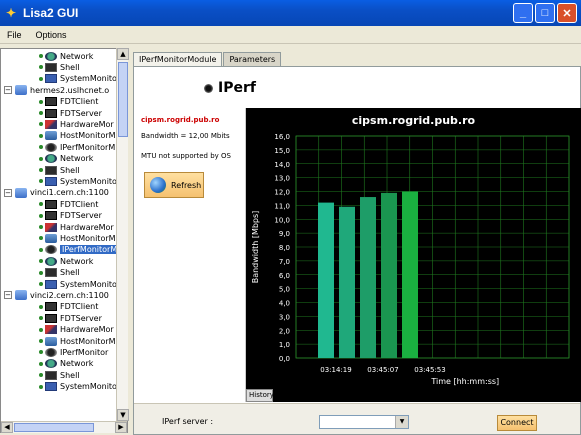 Image resolution: width=581 pixels, height=435 pixels. What do you see at coordinates (230, 88) in the screenshot?
I see `page-title: IPerf` at bounding box center [230, 88].